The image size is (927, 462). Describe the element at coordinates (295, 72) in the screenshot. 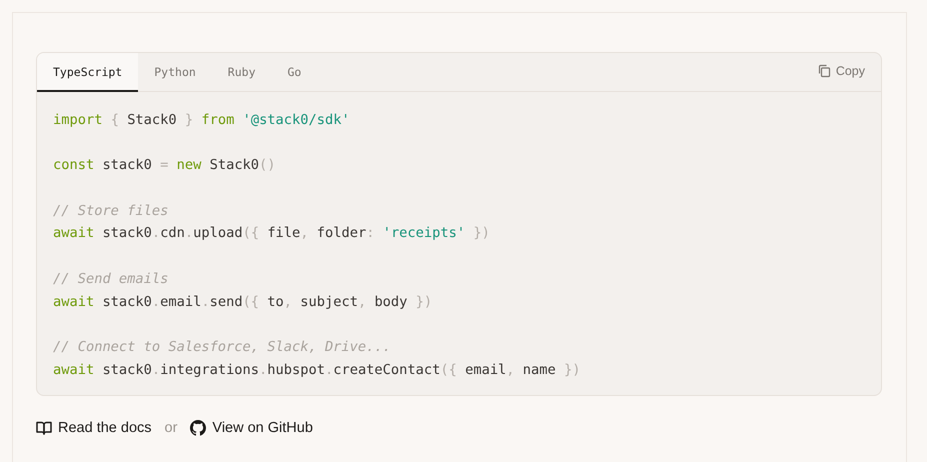

I see `language-tab: Go` at that location.